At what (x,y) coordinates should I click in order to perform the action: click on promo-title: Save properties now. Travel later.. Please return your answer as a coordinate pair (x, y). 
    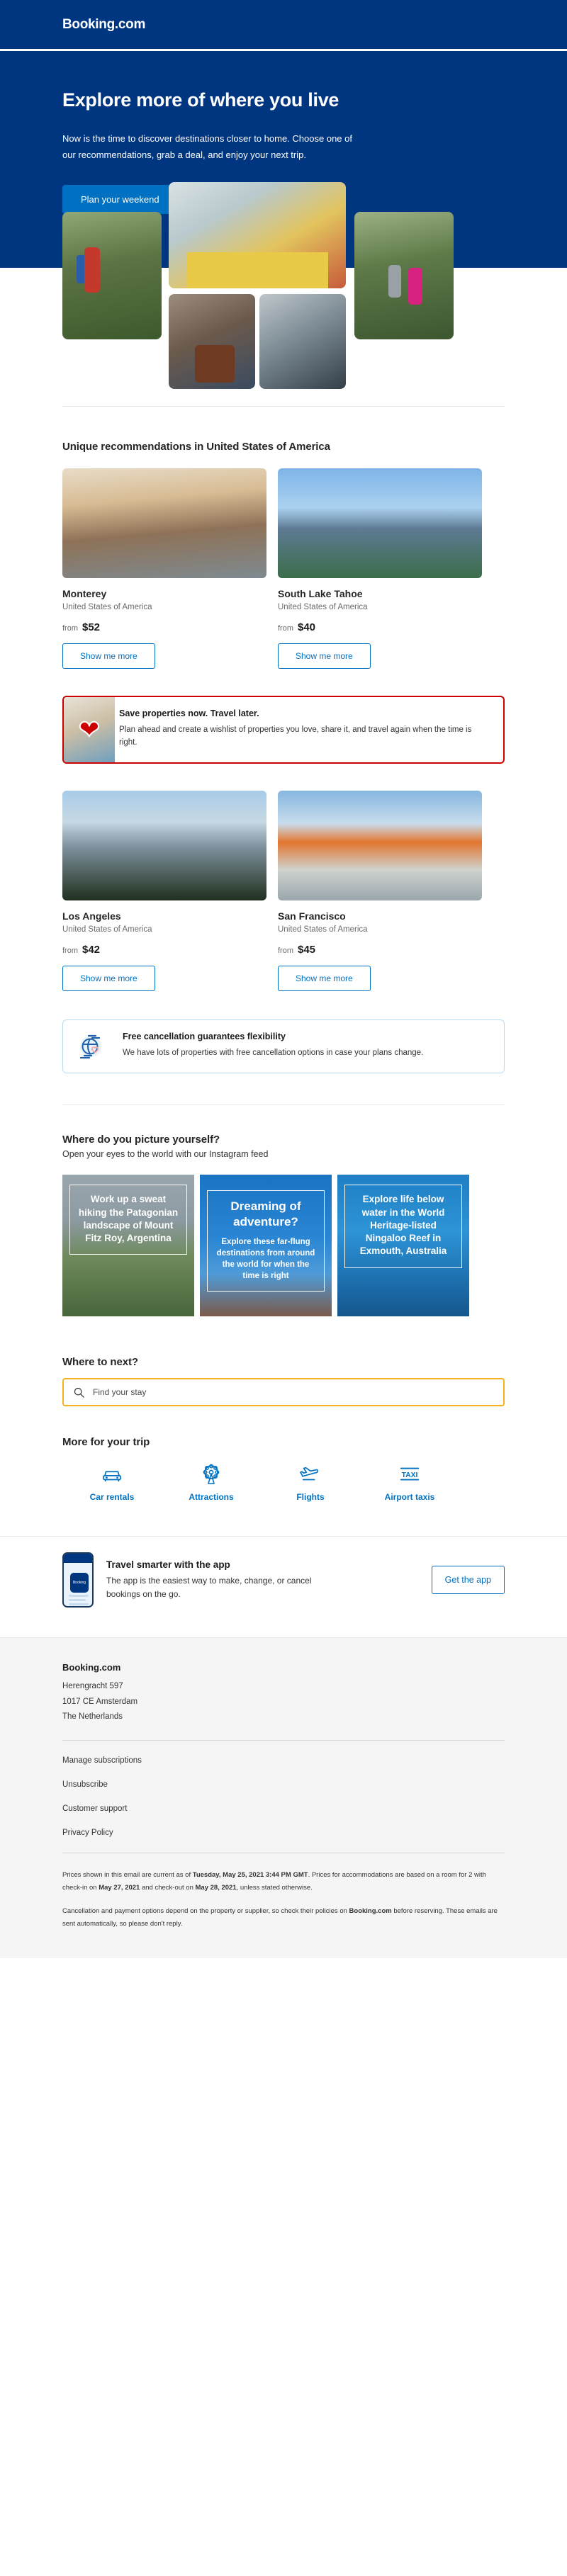
    Looking at the image, I should click on (189, 713).